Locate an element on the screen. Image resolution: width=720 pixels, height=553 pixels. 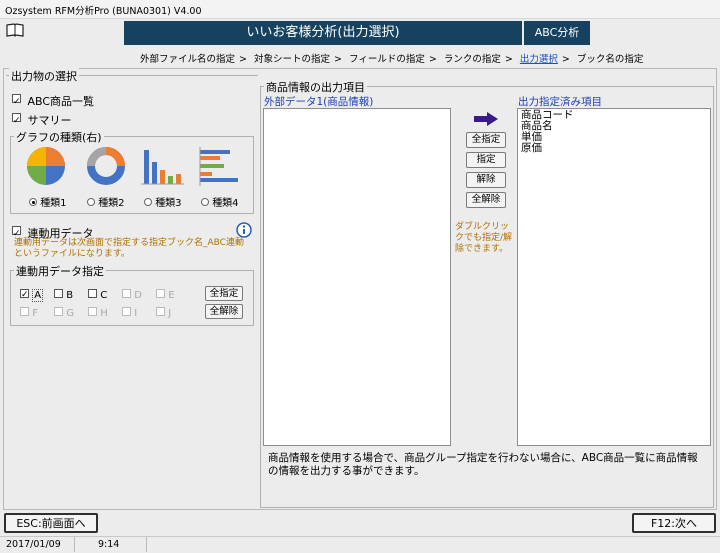
link-col-label-B: B is located at coordinates (70, 295).